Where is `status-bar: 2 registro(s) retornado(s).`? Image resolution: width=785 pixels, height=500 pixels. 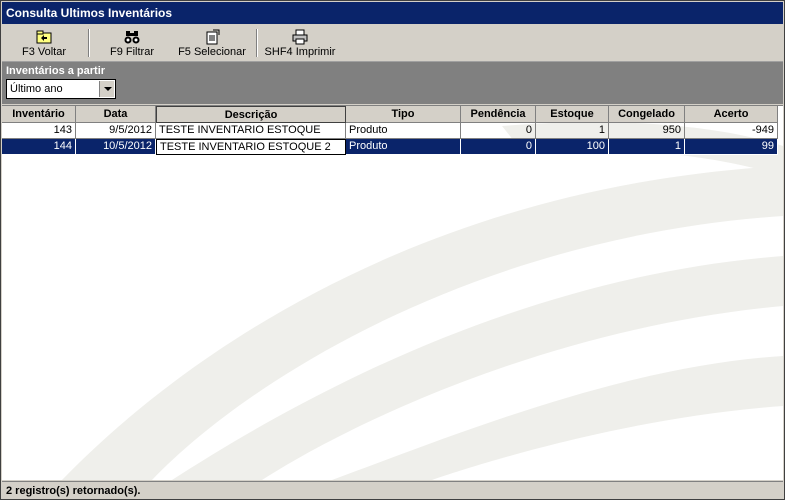 status-bar: 2 registro(s) retornado(s). is located at coordinates (392, 490).